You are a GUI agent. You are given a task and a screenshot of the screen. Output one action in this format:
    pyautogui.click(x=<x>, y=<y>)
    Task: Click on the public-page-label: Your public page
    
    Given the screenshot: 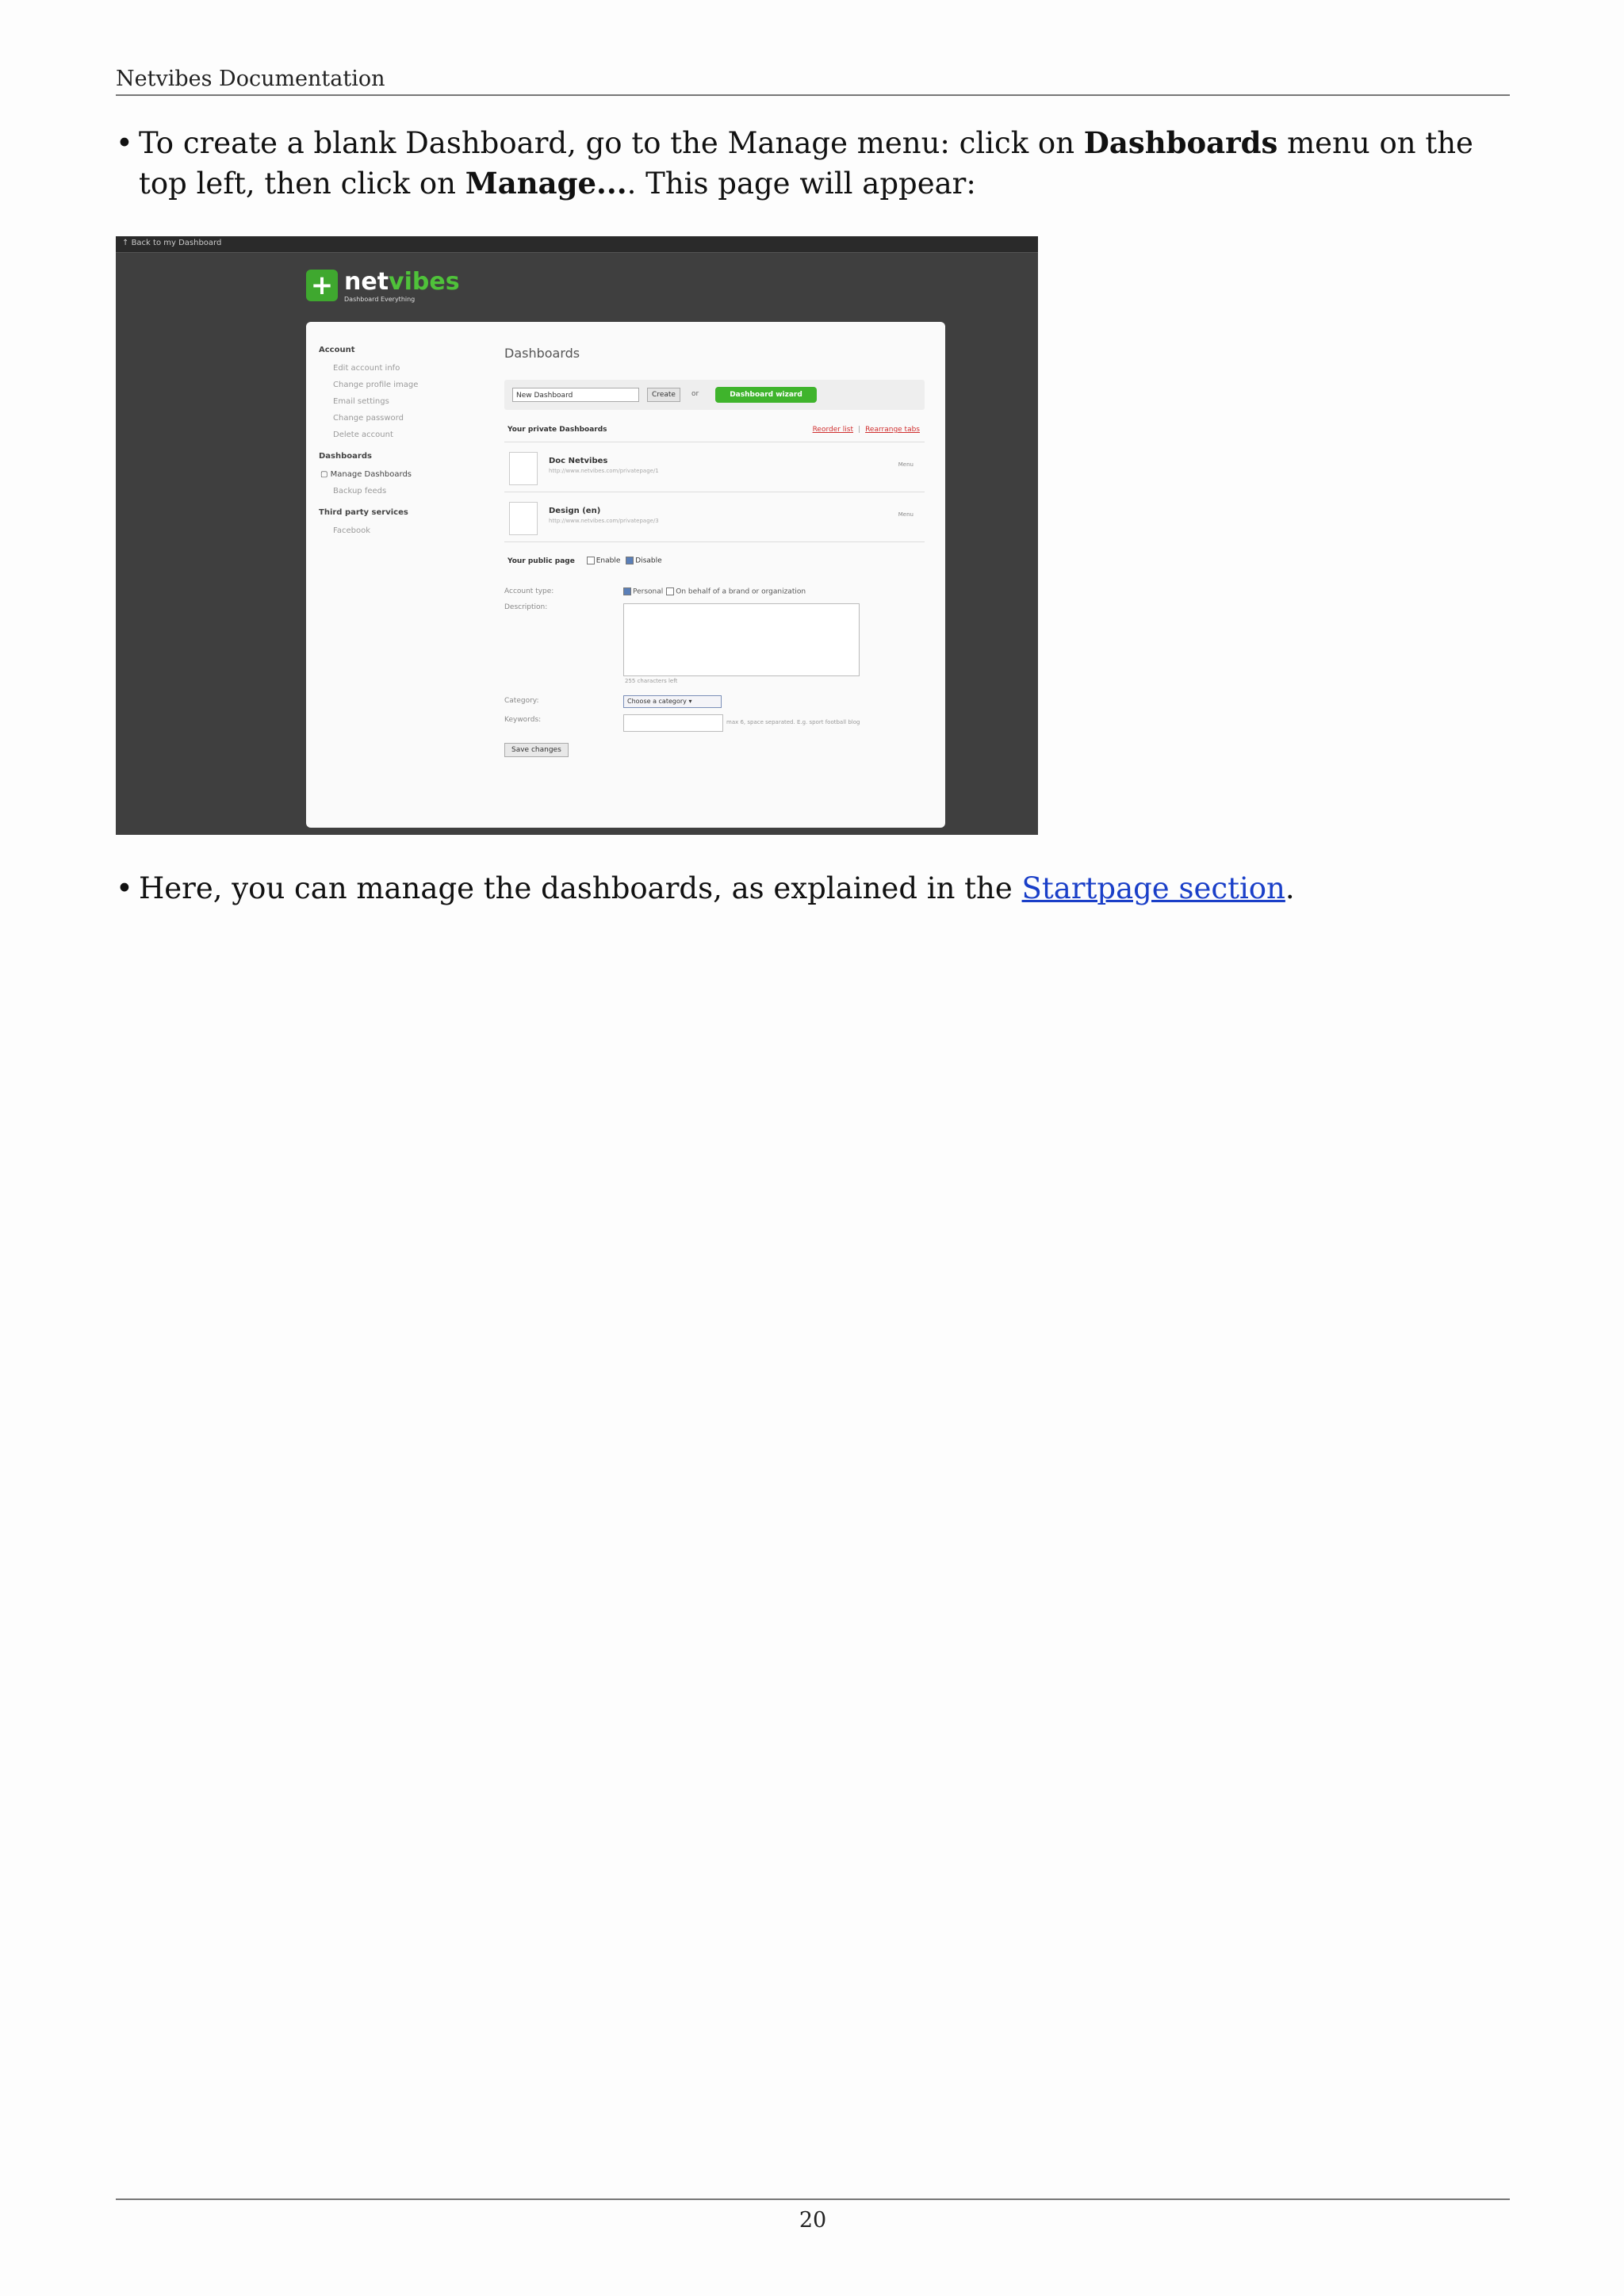 What is the action you would take?
    pyautogui.click(x=541, y=561)
    